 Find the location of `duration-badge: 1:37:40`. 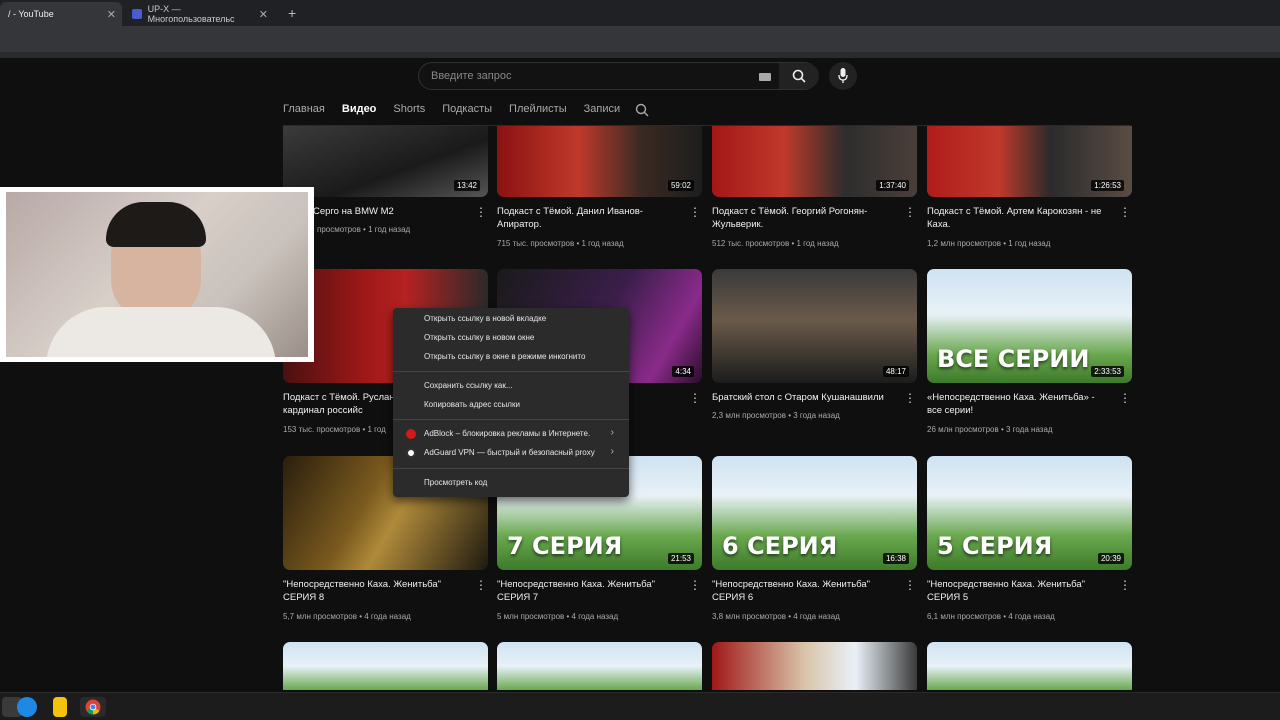

duration-badge: 1:37:40 is located at coordinates (892, 185).